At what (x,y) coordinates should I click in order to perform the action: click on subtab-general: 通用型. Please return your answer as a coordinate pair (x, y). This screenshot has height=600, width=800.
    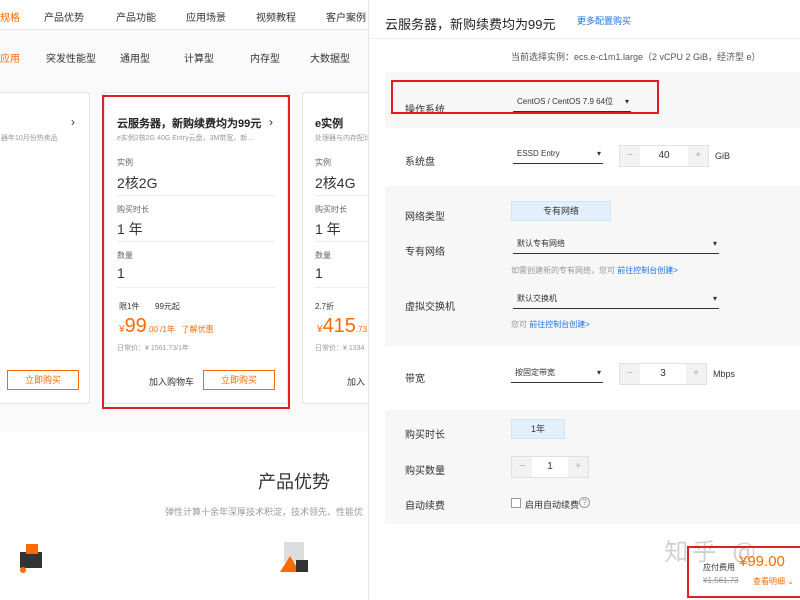
    Looking at the image, I should click on (135, 57).